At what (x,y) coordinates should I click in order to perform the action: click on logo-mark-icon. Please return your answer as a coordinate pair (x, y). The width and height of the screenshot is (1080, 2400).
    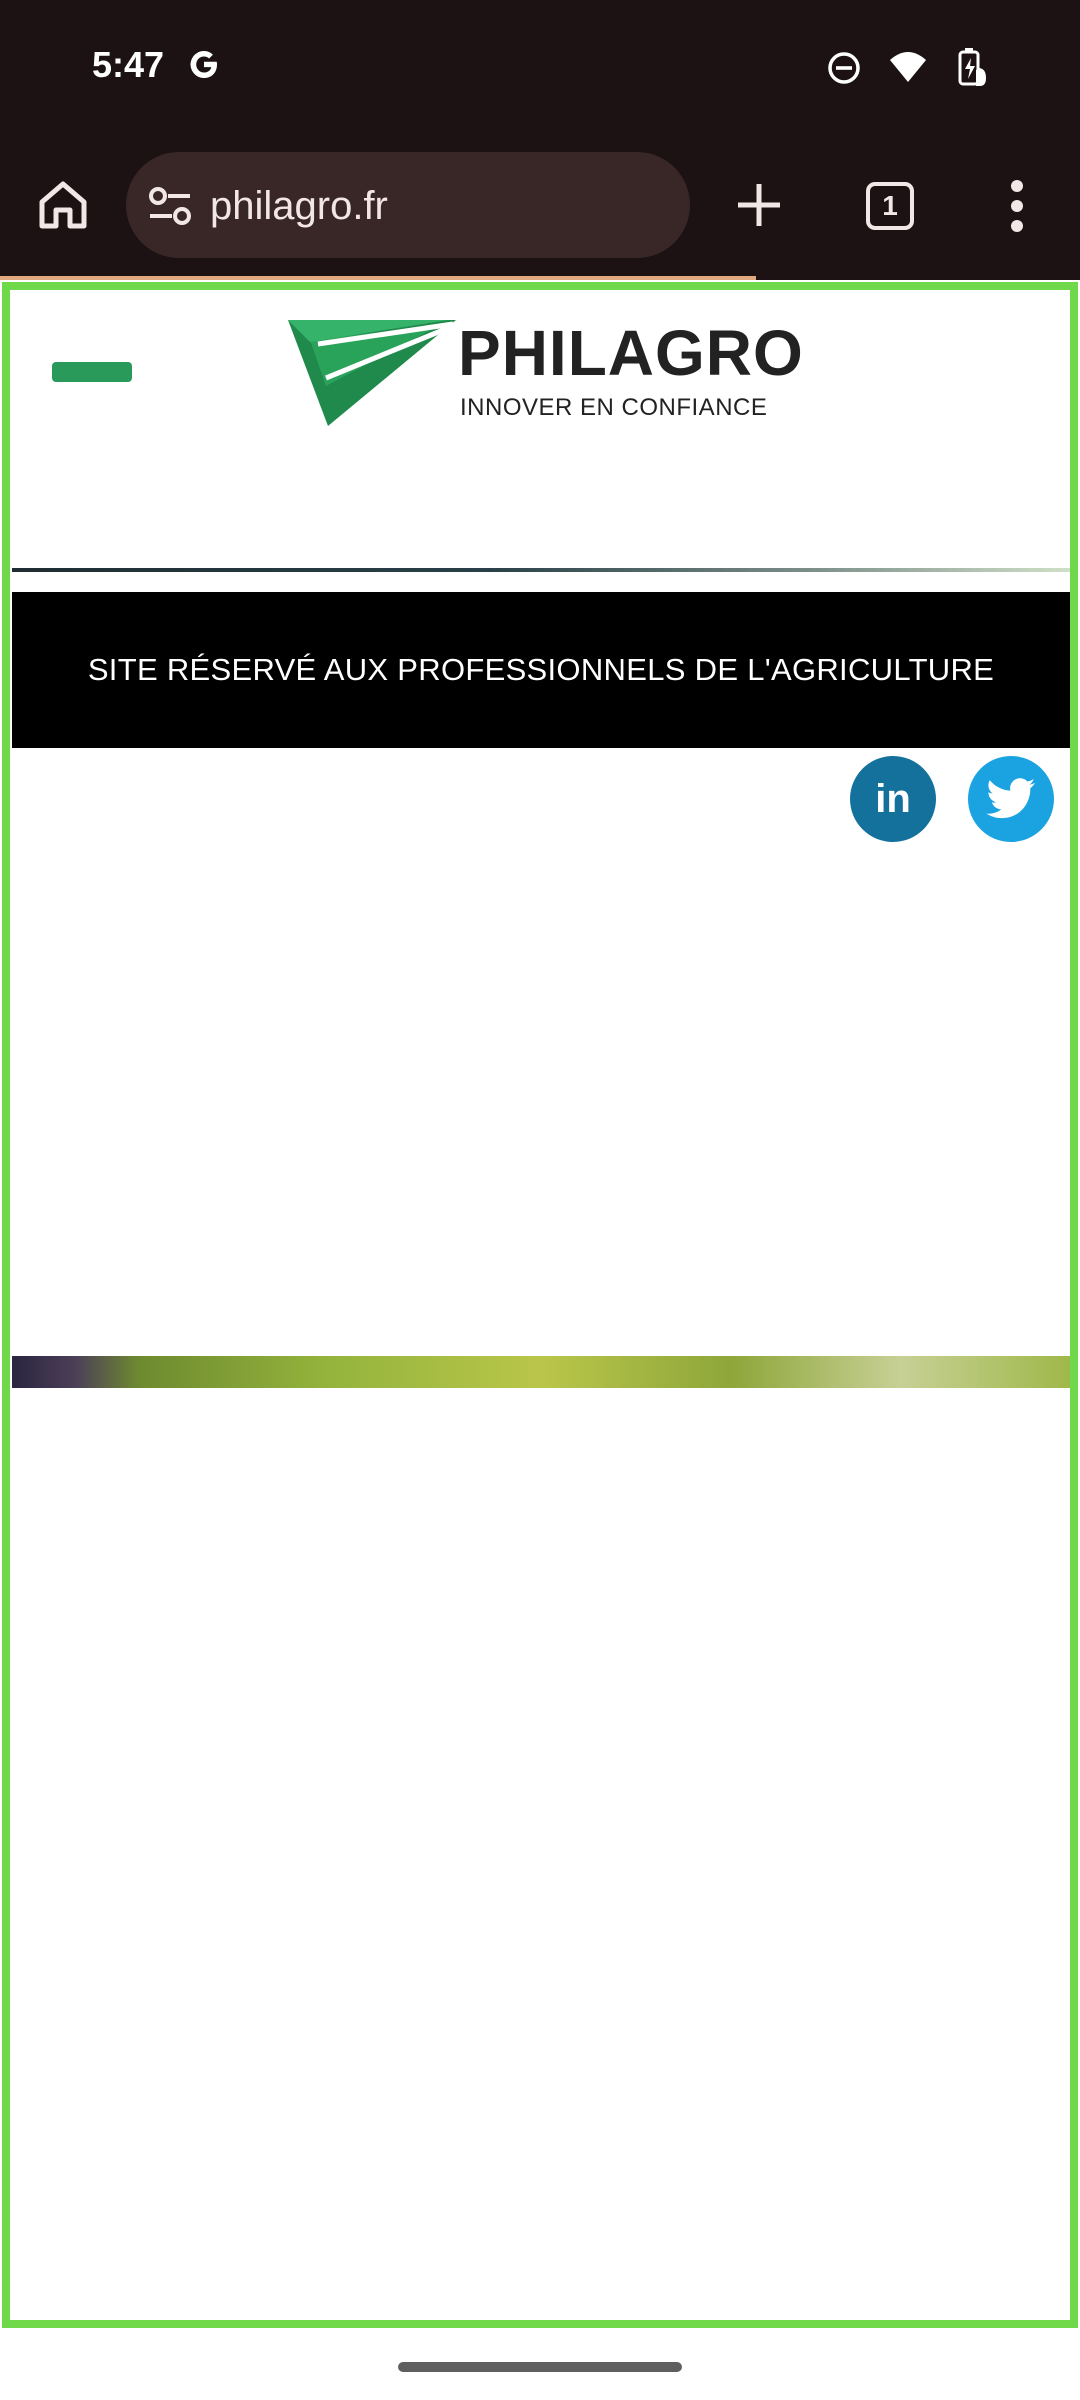
    Looking at the image, I should click on (372, 373).